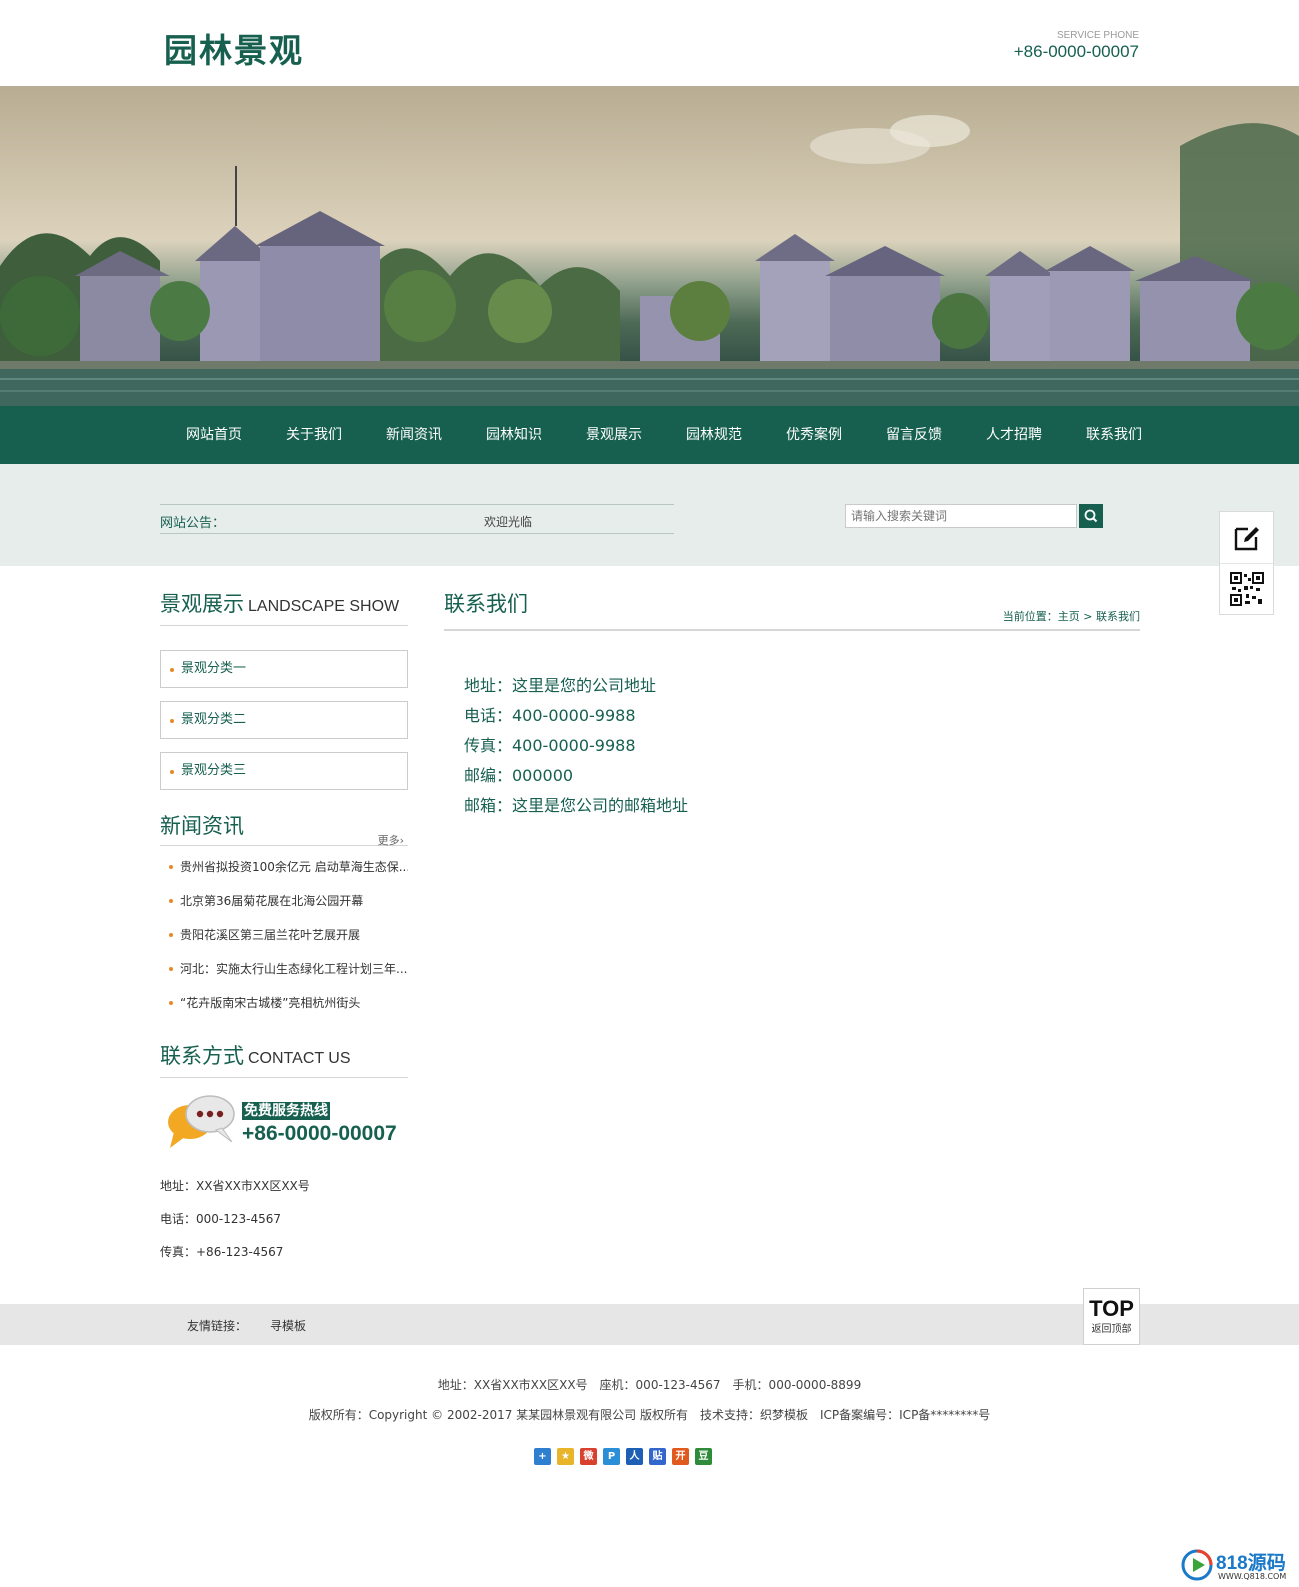  What do you see at coordinates (714, 435) in the screenshot?
I see `nav-standards: 园林规范` at bounding box center [714, 435].